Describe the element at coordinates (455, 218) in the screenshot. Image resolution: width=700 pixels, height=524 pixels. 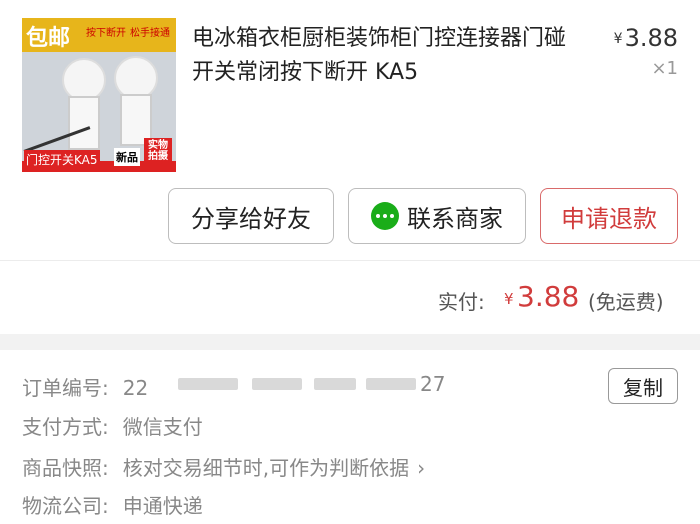
I see `contact-seller-label: 联系商家` at that location.